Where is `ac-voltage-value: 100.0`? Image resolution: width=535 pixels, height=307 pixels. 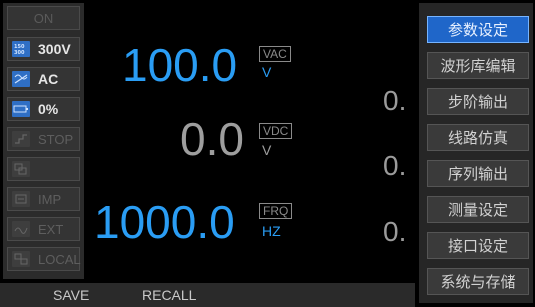
ac-voltage-value: 100.0 is located at coordinates (179, 65).